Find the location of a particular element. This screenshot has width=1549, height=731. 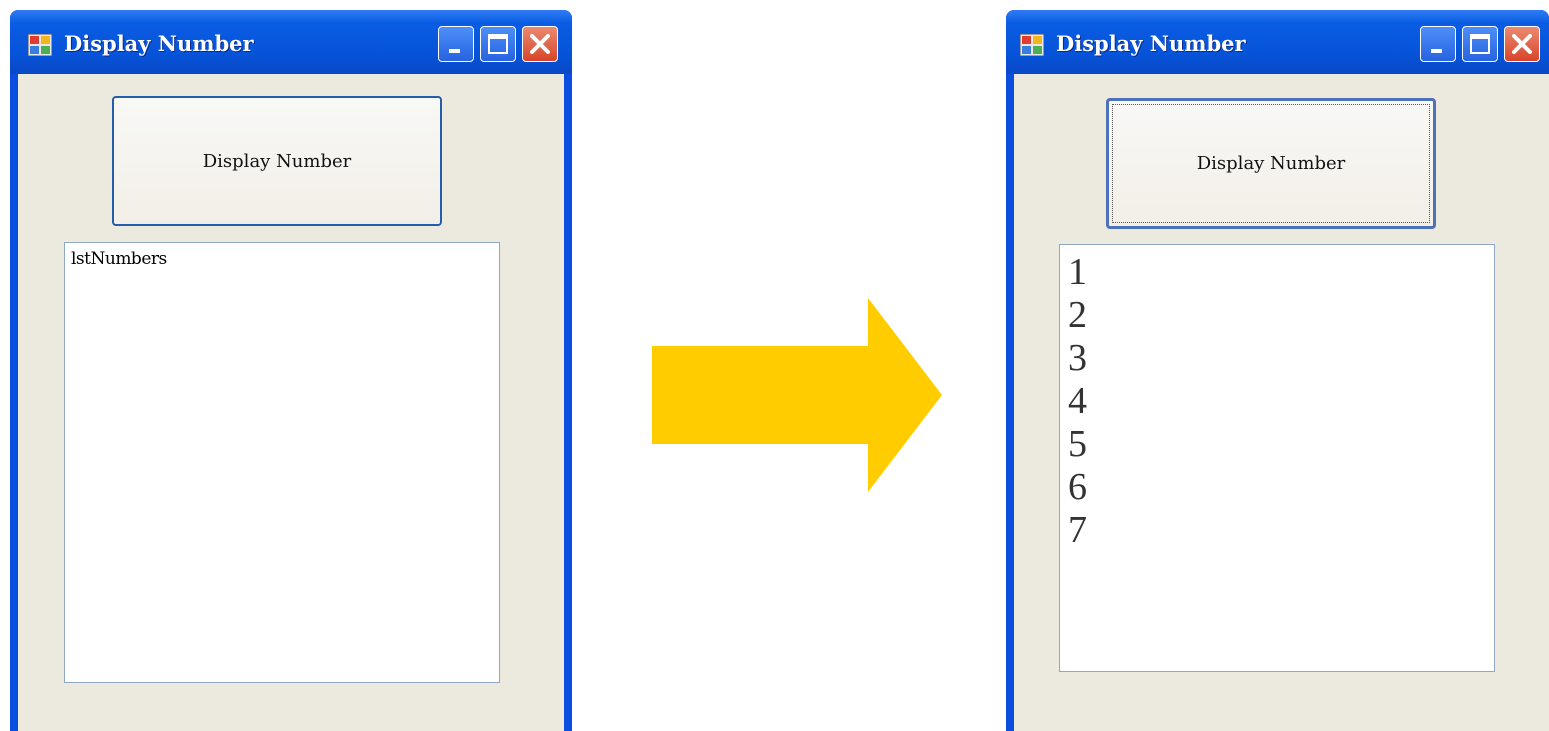

list-item: 2 is located at coordinates (1077, 315).